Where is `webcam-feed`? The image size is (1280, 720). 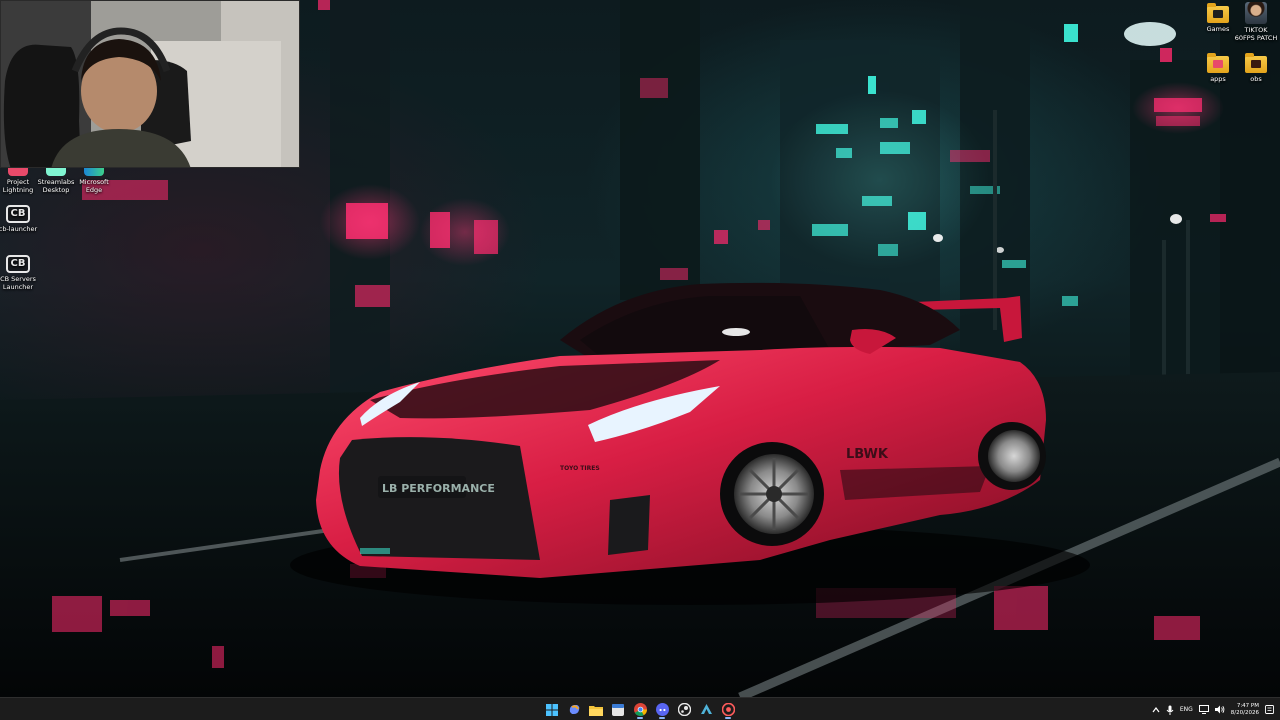
webcam-feed is located at coordinates (150, 84).